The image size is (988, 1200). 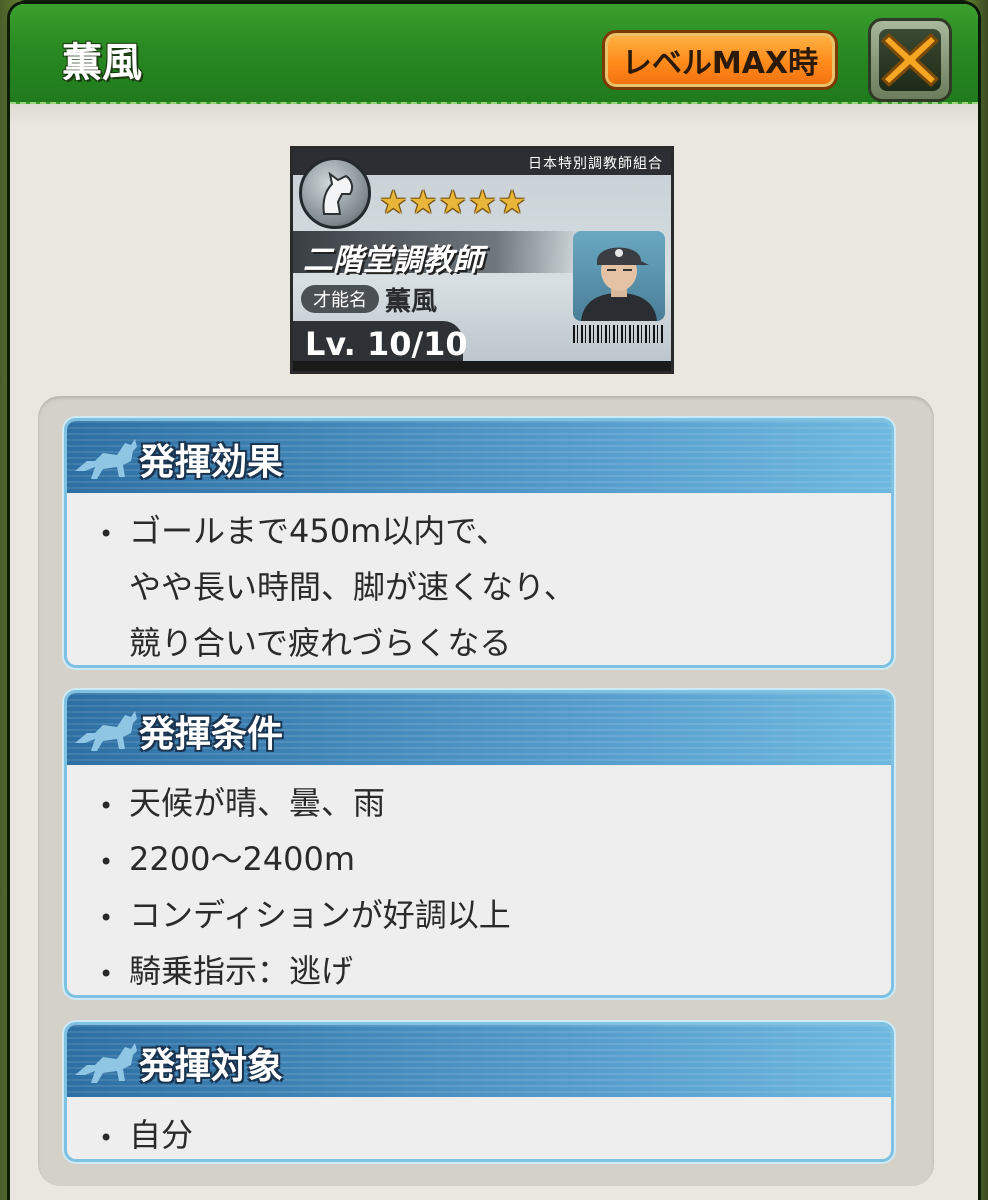 I want to click on talent-name: 薫風, so click(x=411, y=302).